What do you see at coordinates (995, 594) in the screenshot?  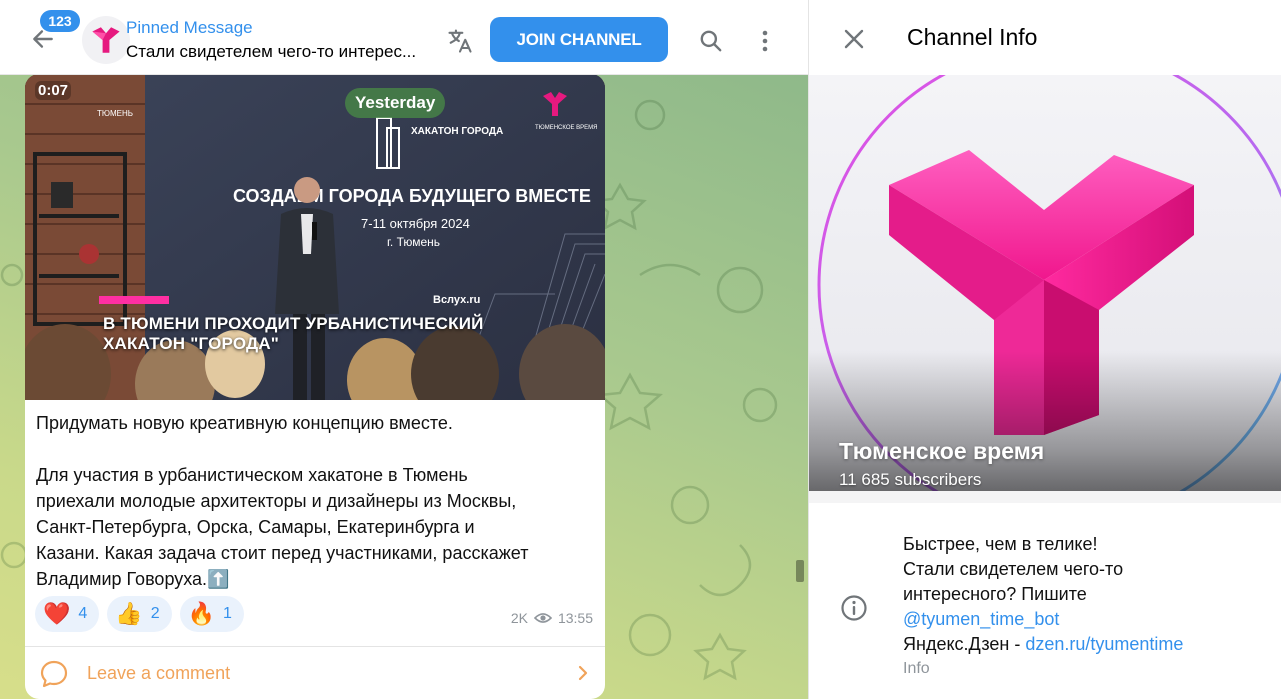 I see `description-line: интересного? Пишите` at bounding box center [995, 594].